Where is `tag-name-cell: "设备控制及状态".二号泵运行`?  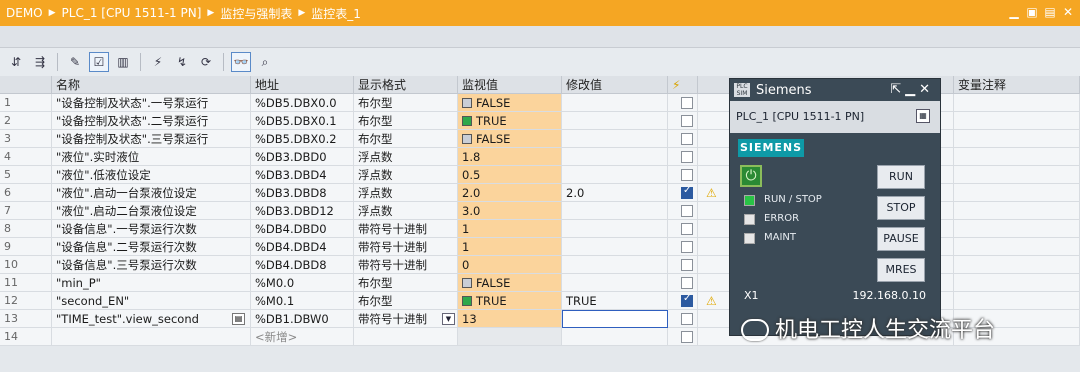
tag-name-cell: "设备控制及状态".二号泵运行 is located at coordinates (151, 121).